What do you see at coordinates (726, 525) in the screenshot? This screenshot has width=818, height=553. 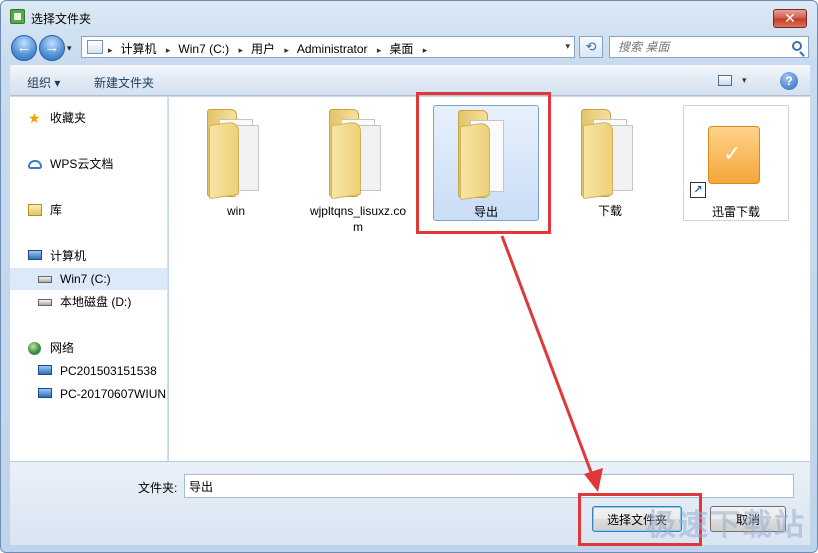 I see `watermark-text: 极速下载站` at bounding box center [726, 525].